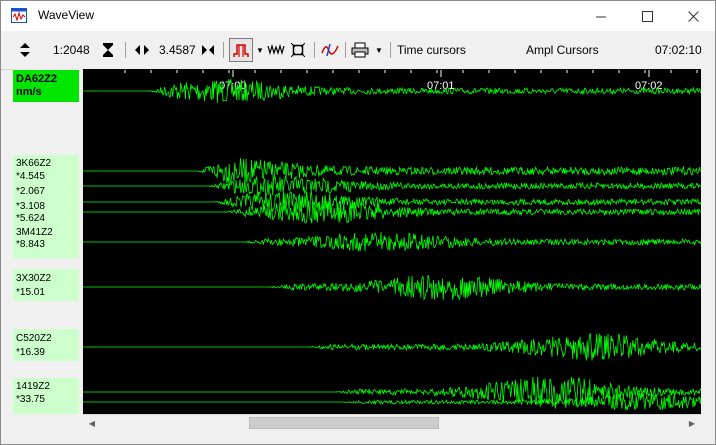 The image size is (716, 445). I want to click on horizontal-shift-button, so click(142, 50).